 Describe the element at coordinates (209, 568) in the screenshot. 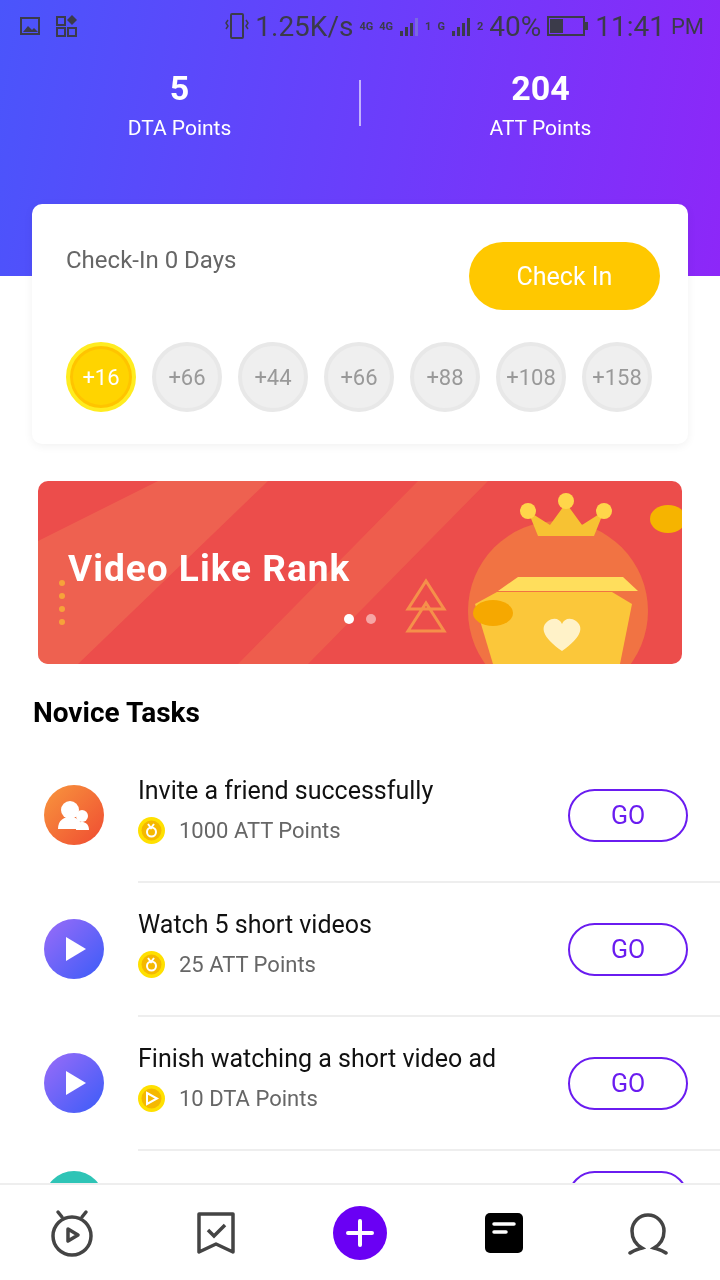

I see `banner-title: Video Like Rank` at that location.